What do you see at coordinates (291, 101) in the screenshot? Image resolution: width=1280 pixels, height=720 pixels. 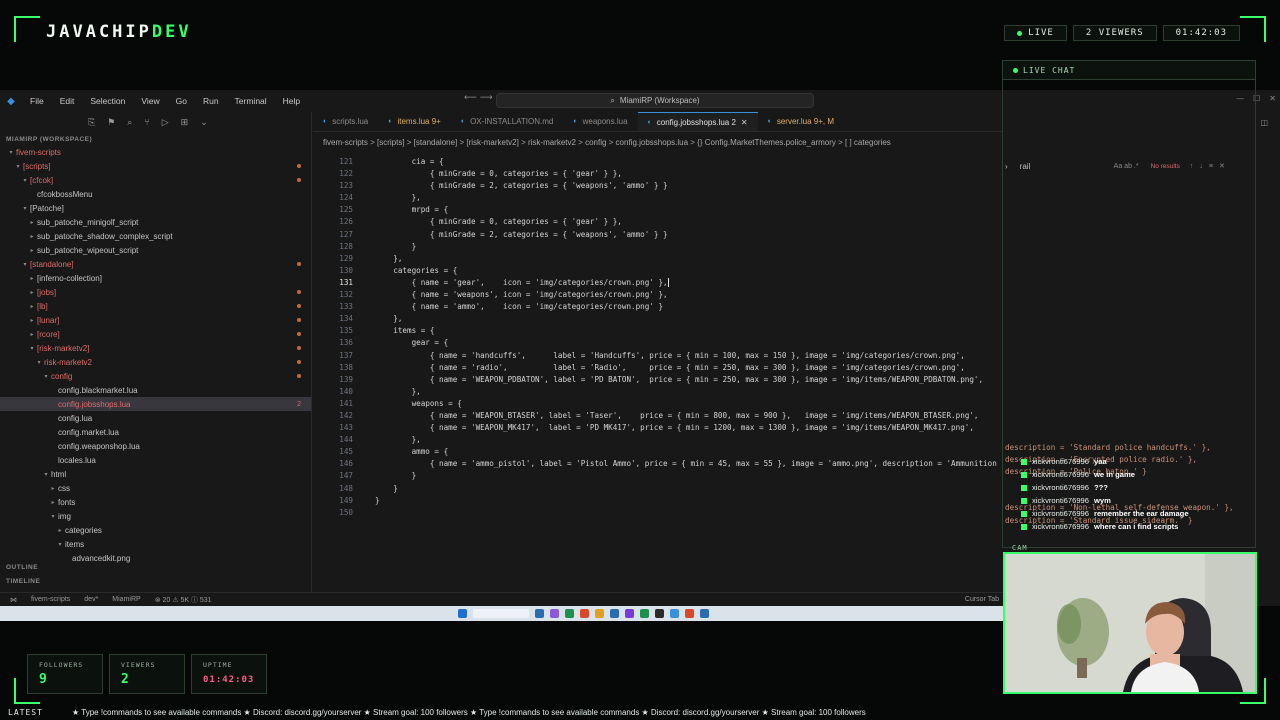 I see `menu-item-help: Help` at bounding box center [291, 101].